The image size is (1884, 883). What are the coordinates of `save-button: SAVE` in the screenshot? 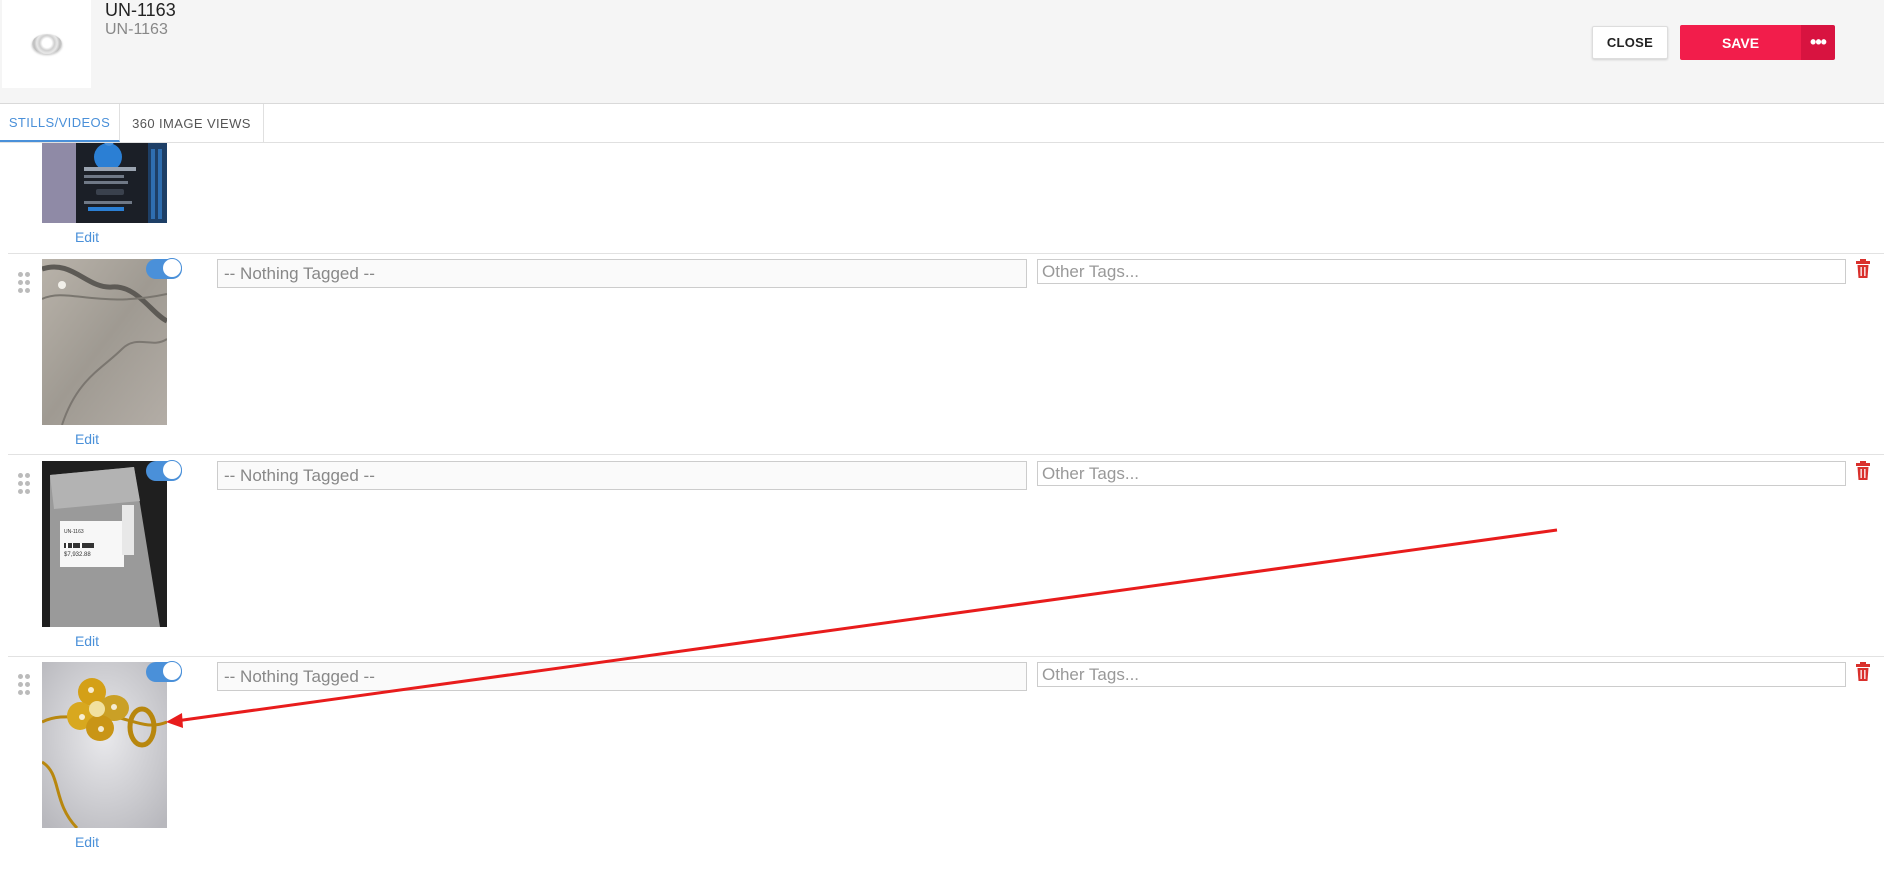 It's located at (1740, 42).